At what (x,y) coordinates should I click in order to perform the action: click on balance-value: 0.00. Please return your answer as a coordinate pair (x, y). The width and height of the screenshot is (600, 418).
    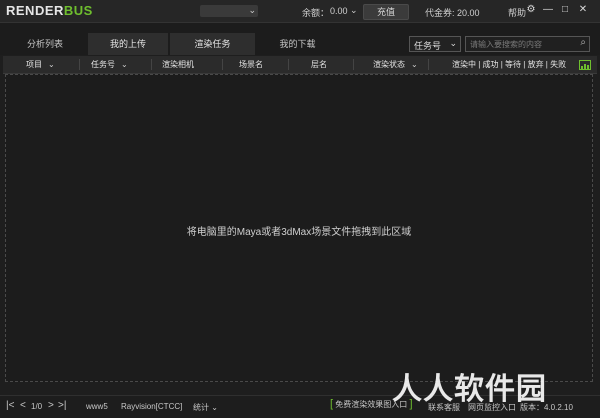
    Looking at the image, I should click on (339, 11).